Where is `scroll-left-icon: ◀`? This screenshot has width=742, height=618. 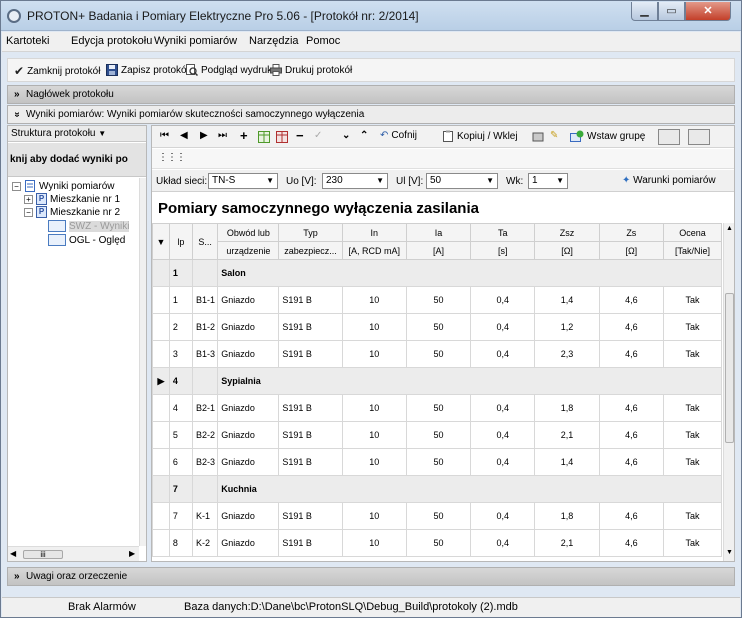 scroll-left-icon: ◀ is located at coordinates (13, 553).